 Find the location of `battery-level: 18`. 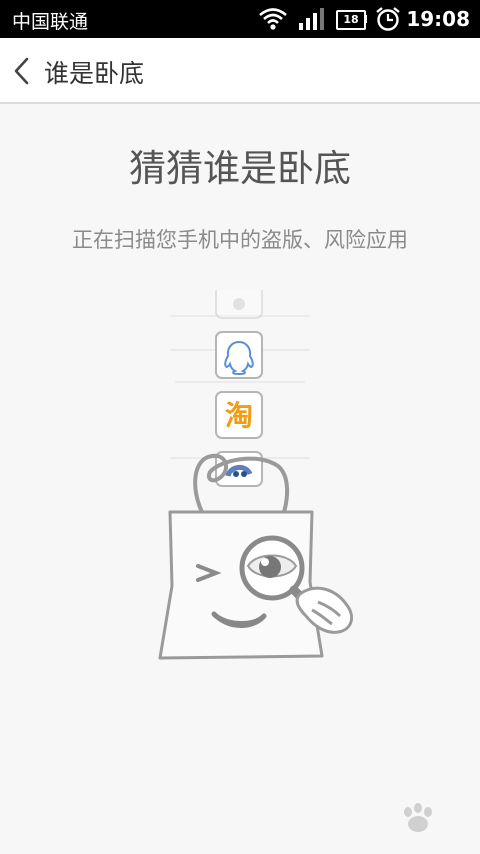

battery-level: 18 is located at coordinates (351, 19).